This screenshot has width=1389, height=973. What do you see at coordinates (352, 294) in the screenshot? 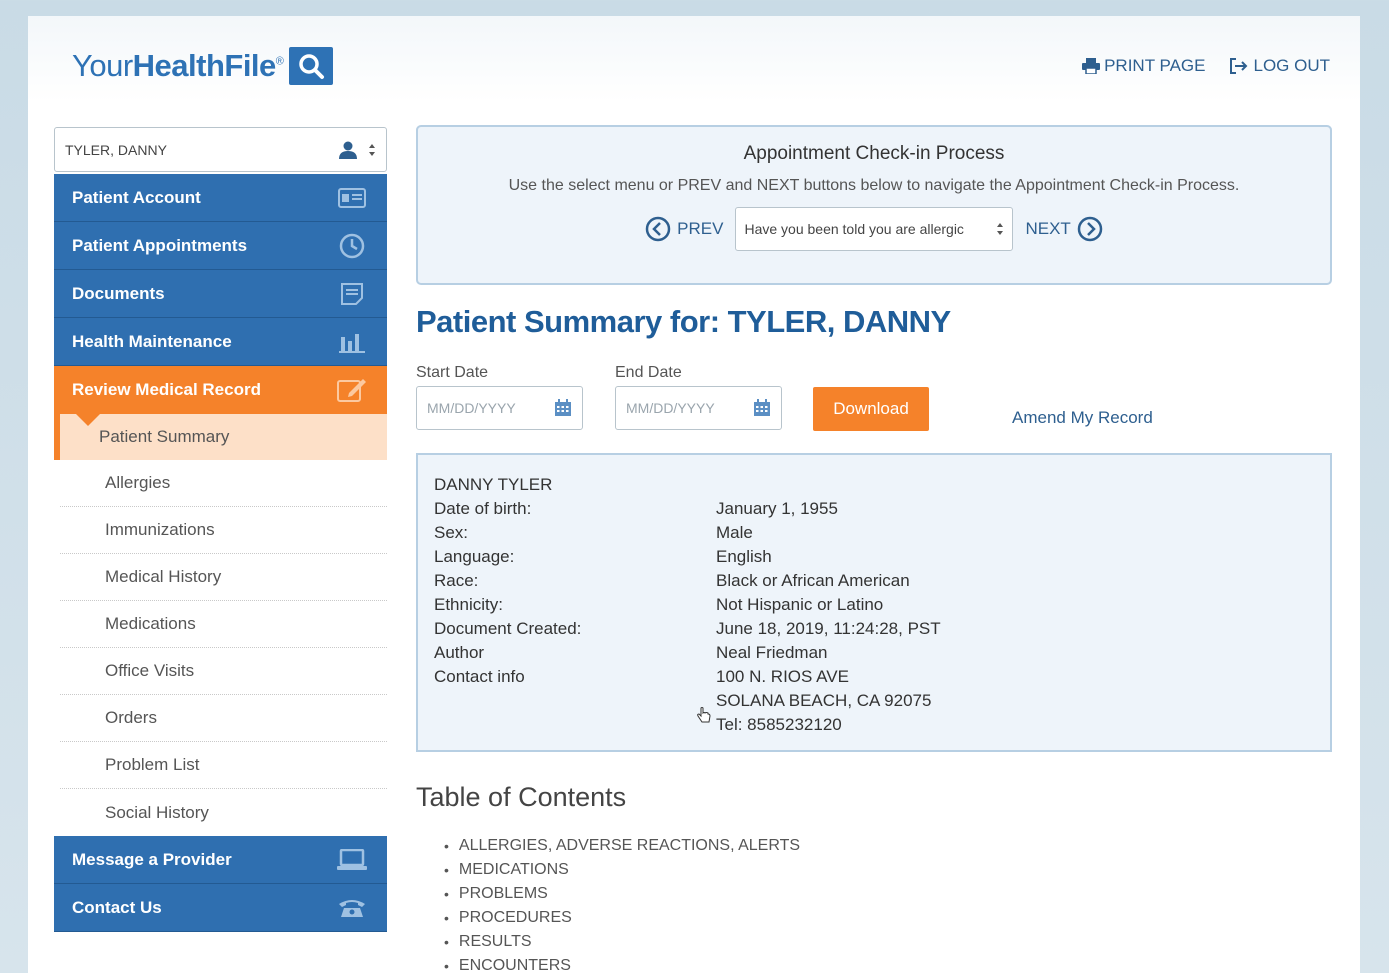
I see `document-icon` at bounding box center [352, 294].